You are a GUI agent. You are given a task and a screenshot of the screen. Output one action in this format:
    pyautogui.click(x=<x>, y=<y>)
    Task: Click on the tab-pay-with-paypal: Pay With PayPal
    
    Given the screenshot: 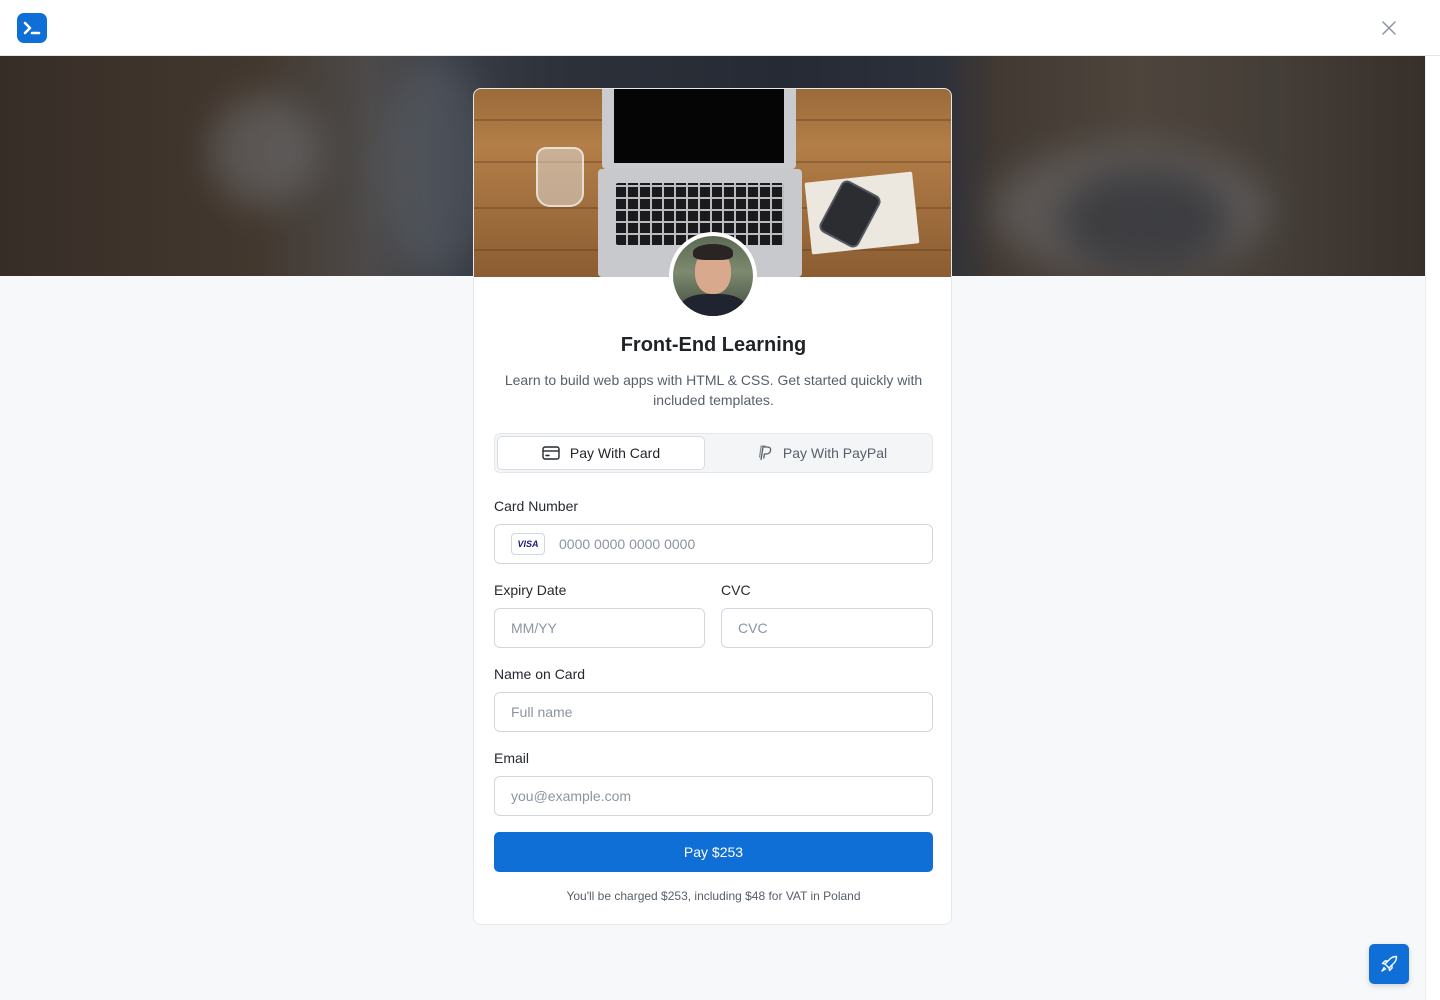 What is the action you would take?
    pyautogui.click(x=822, y=453)
    